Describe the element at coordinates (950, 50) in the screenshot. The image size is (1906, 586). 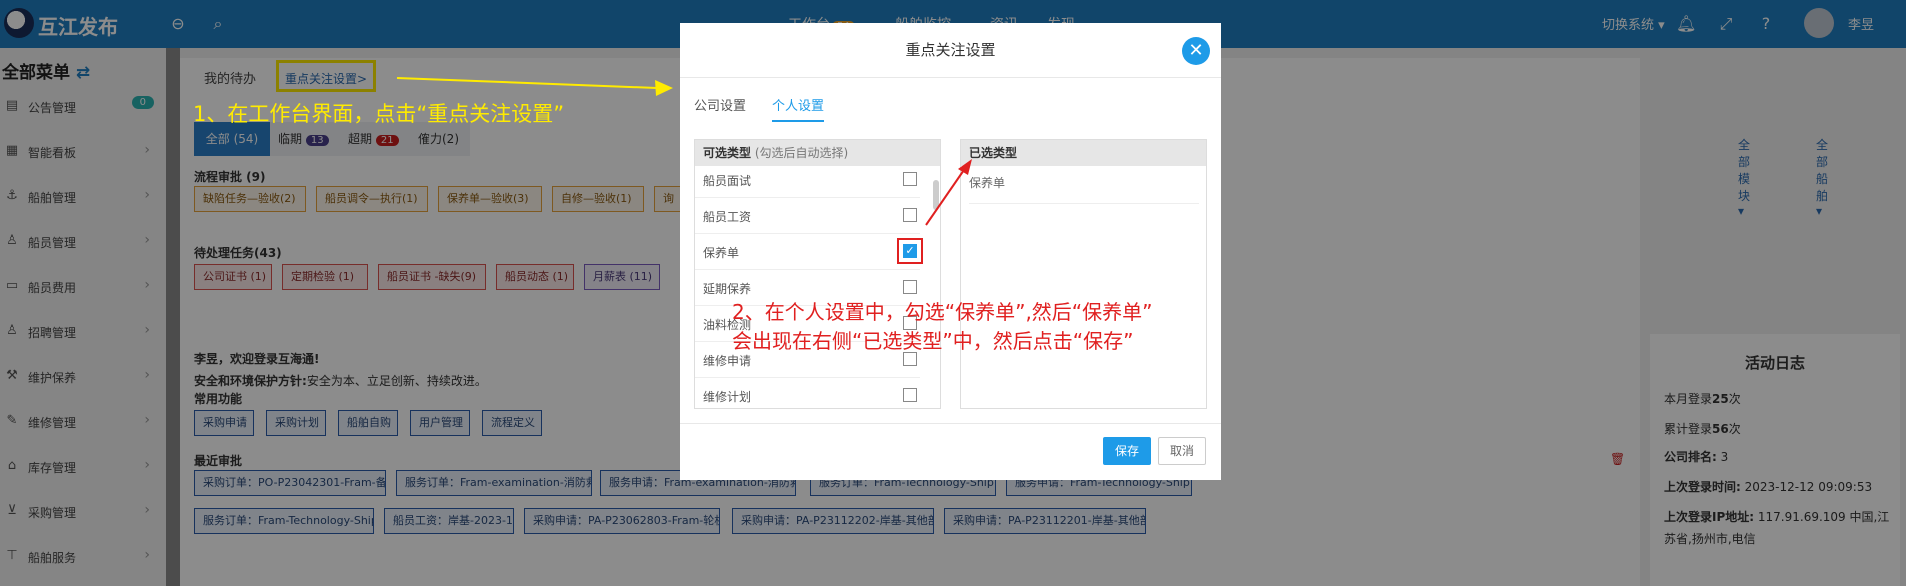
I see `dialog-title: 重点关注设置` at that location.